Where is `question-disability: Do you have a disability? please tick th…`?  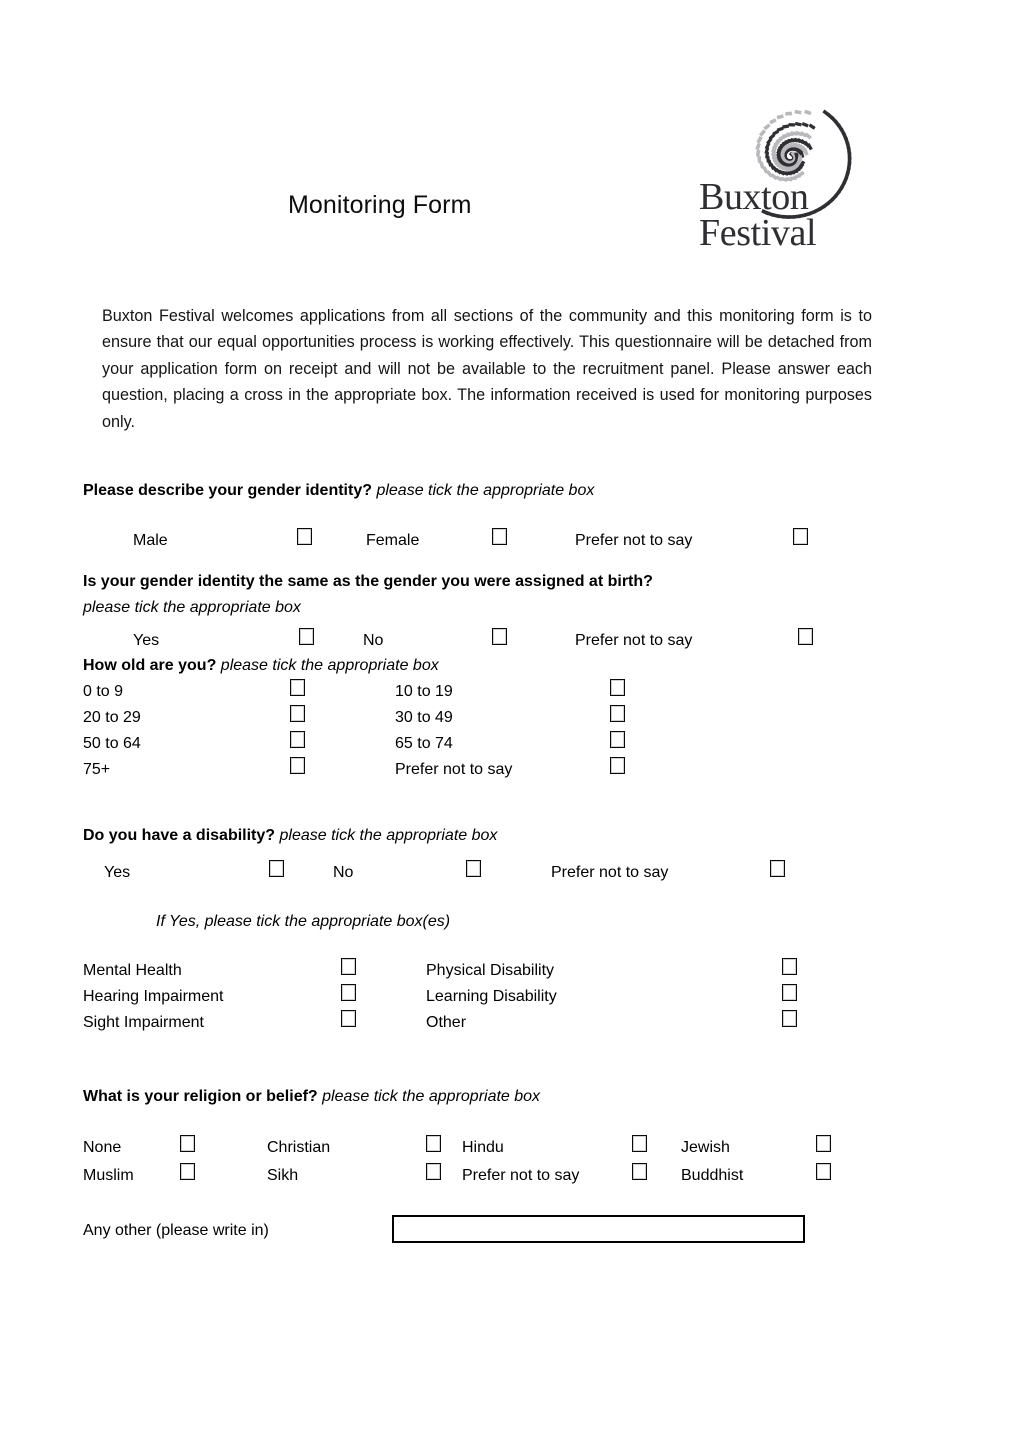
question-disability: Do you have a disability? please tick th… is located at coordinates (290, 836).